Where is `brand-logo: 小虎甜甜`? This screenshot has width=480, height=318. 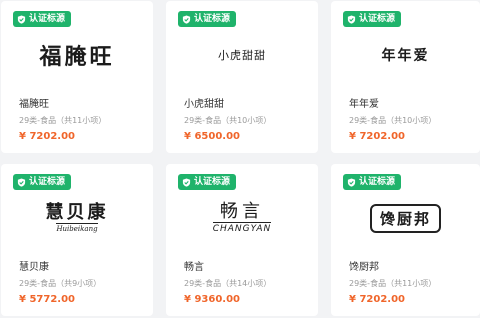 brand-logo: 小虎甜甜 is located at coordinates (242, 55).